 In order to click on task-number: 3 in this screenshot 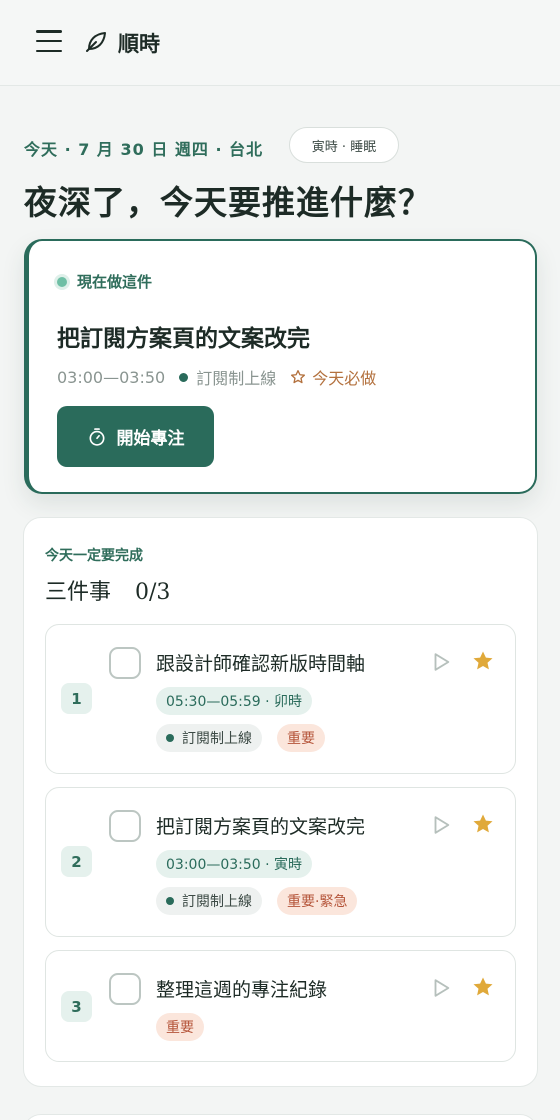, I will do `click(76, 1006)`.